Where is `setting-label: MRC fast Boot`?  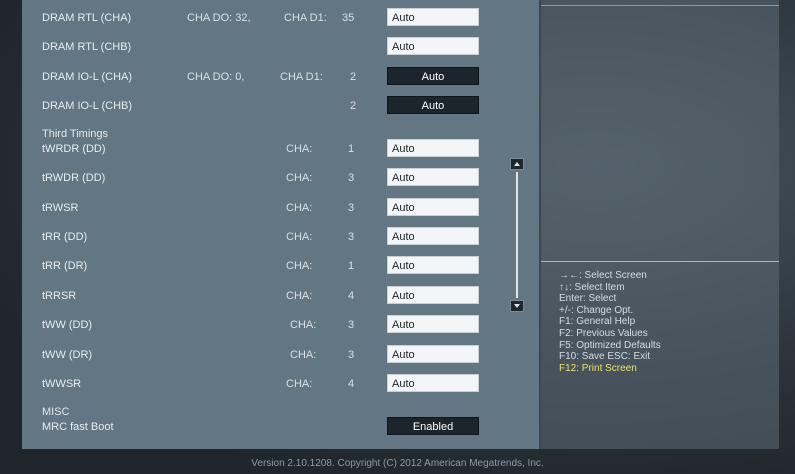 setting-label: MRC fast Boot is located at coordinates (78, 427).